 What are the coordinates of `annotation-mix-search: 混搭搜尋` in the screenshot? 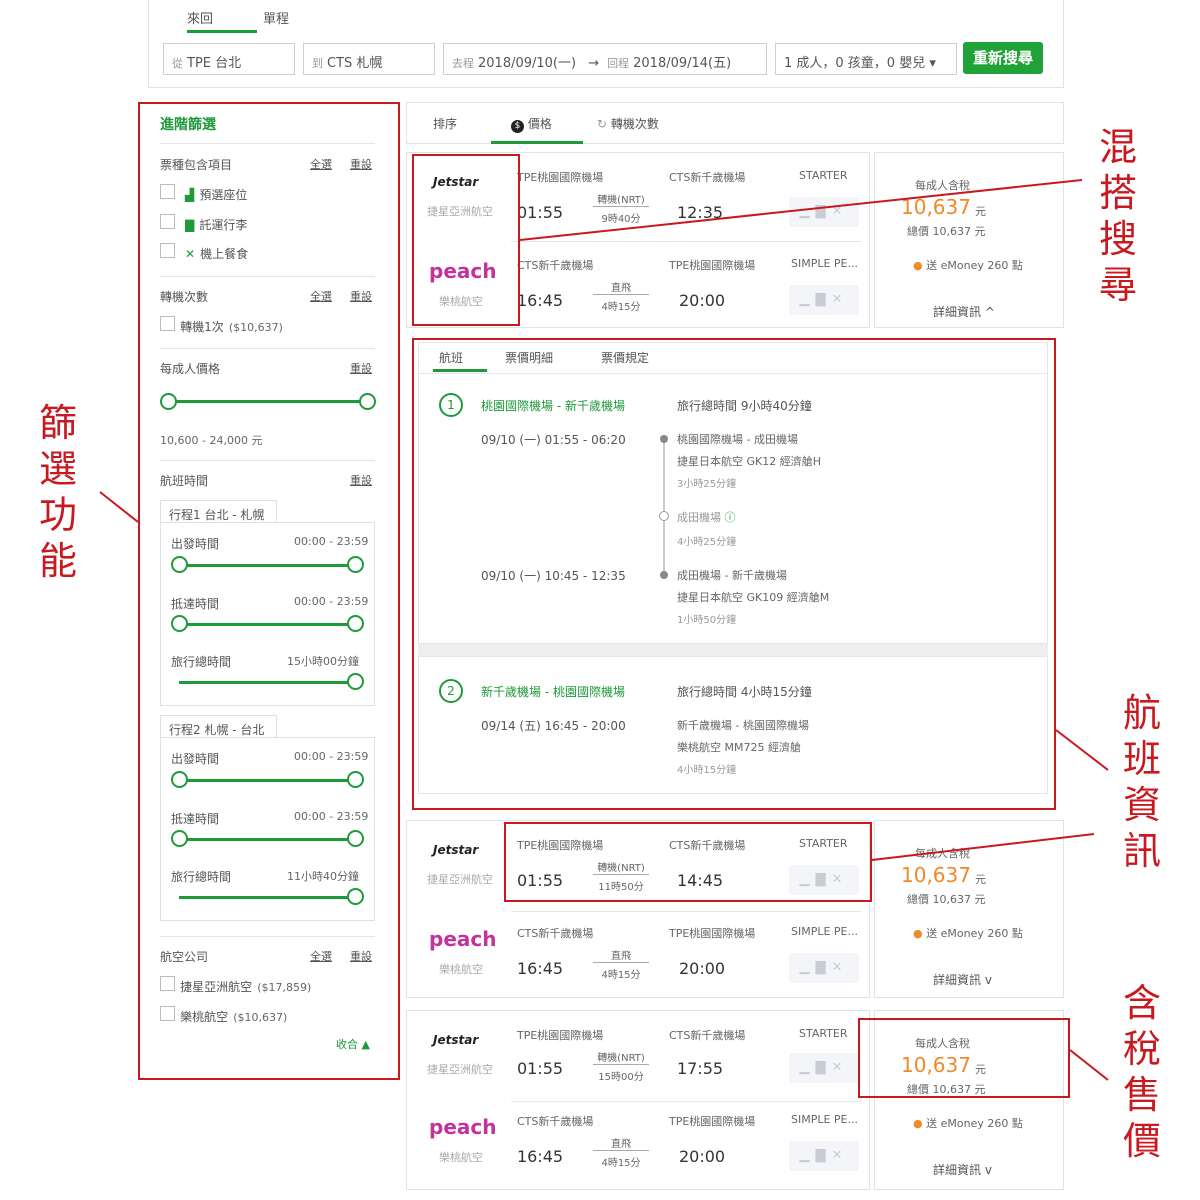 It's located at (1117, 216).